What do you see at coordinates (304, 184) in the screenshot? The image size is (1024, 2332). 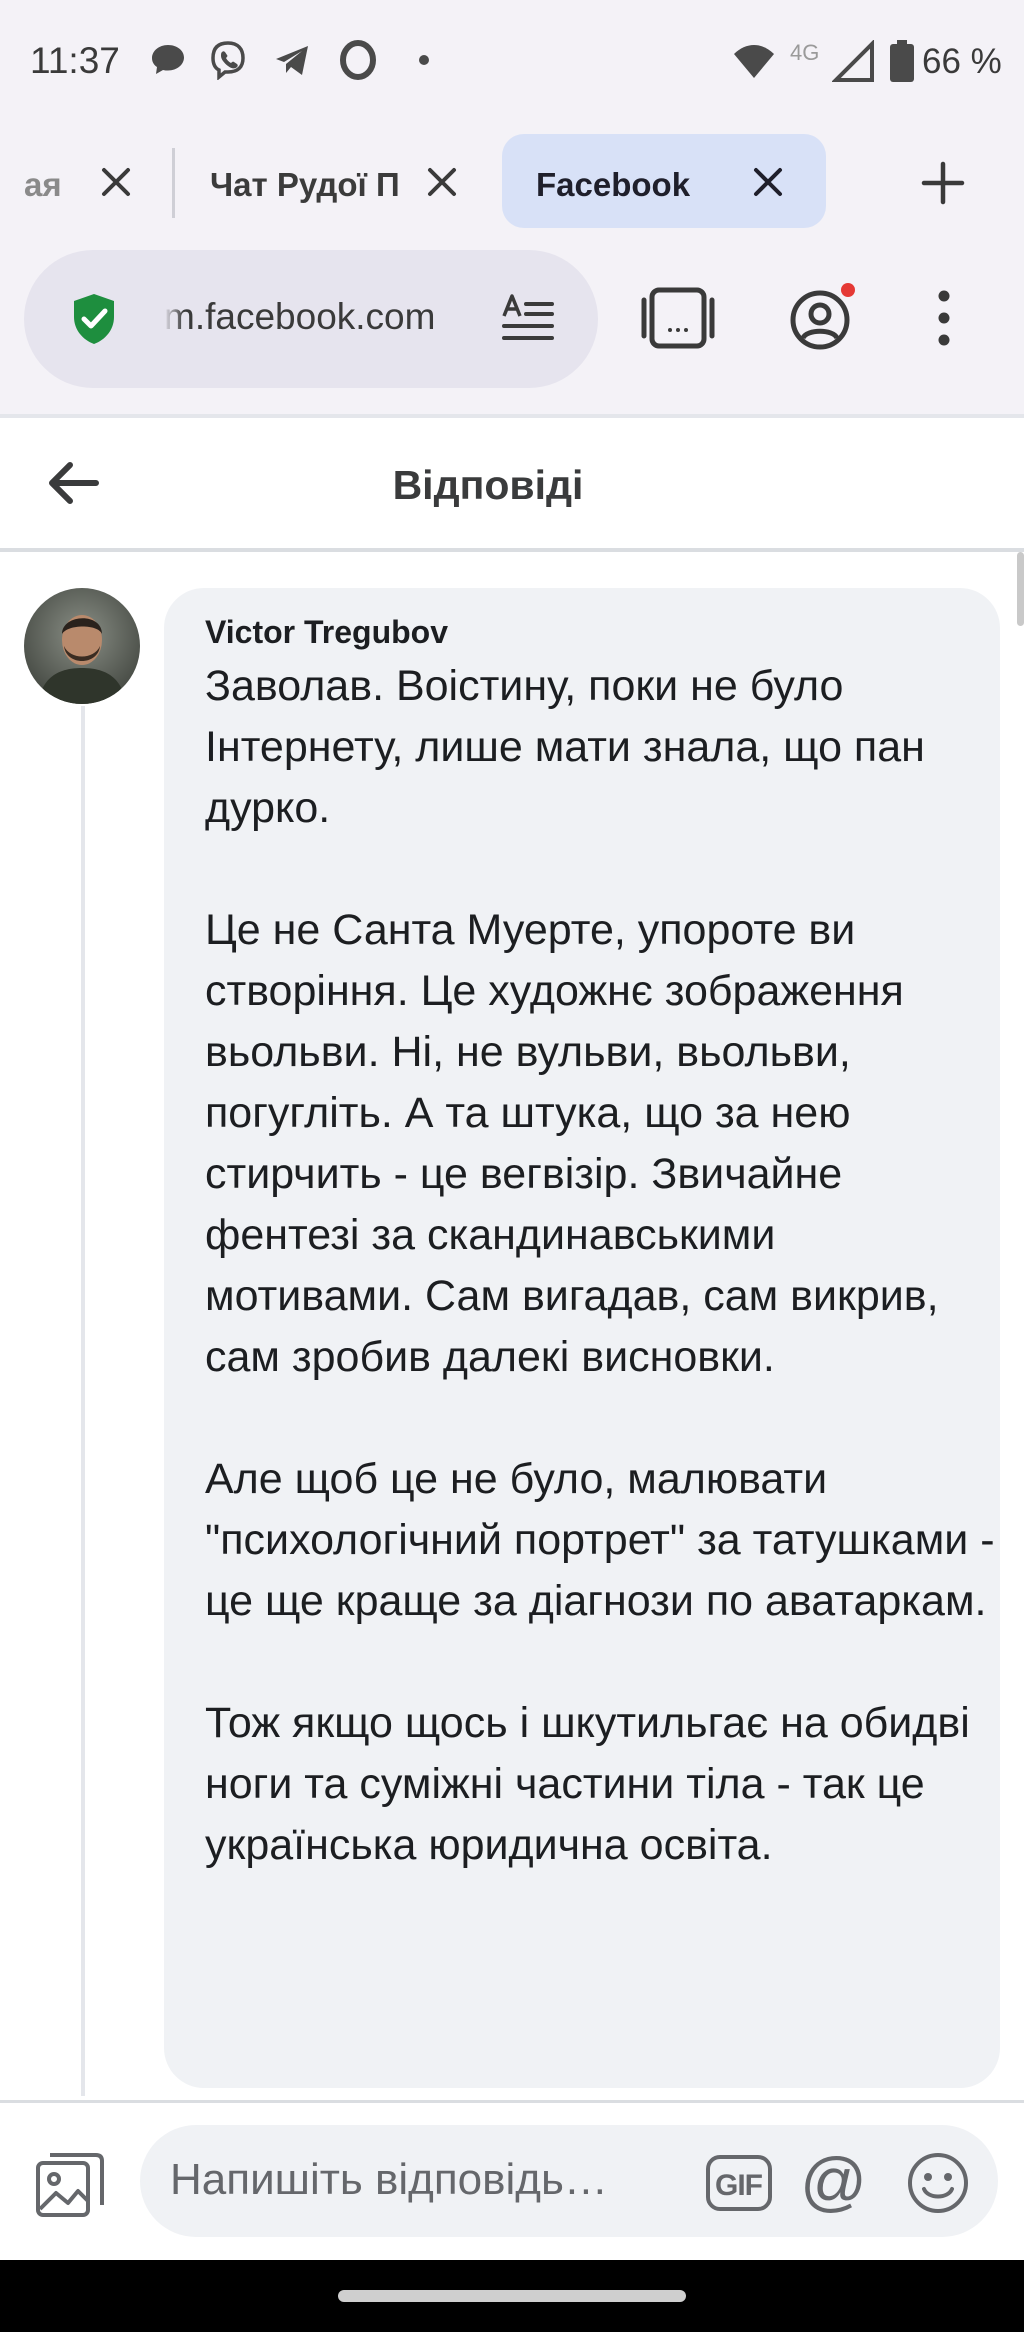 I see `tab-2-label: Чат Рудої Па` at bounding box center [304, 184].